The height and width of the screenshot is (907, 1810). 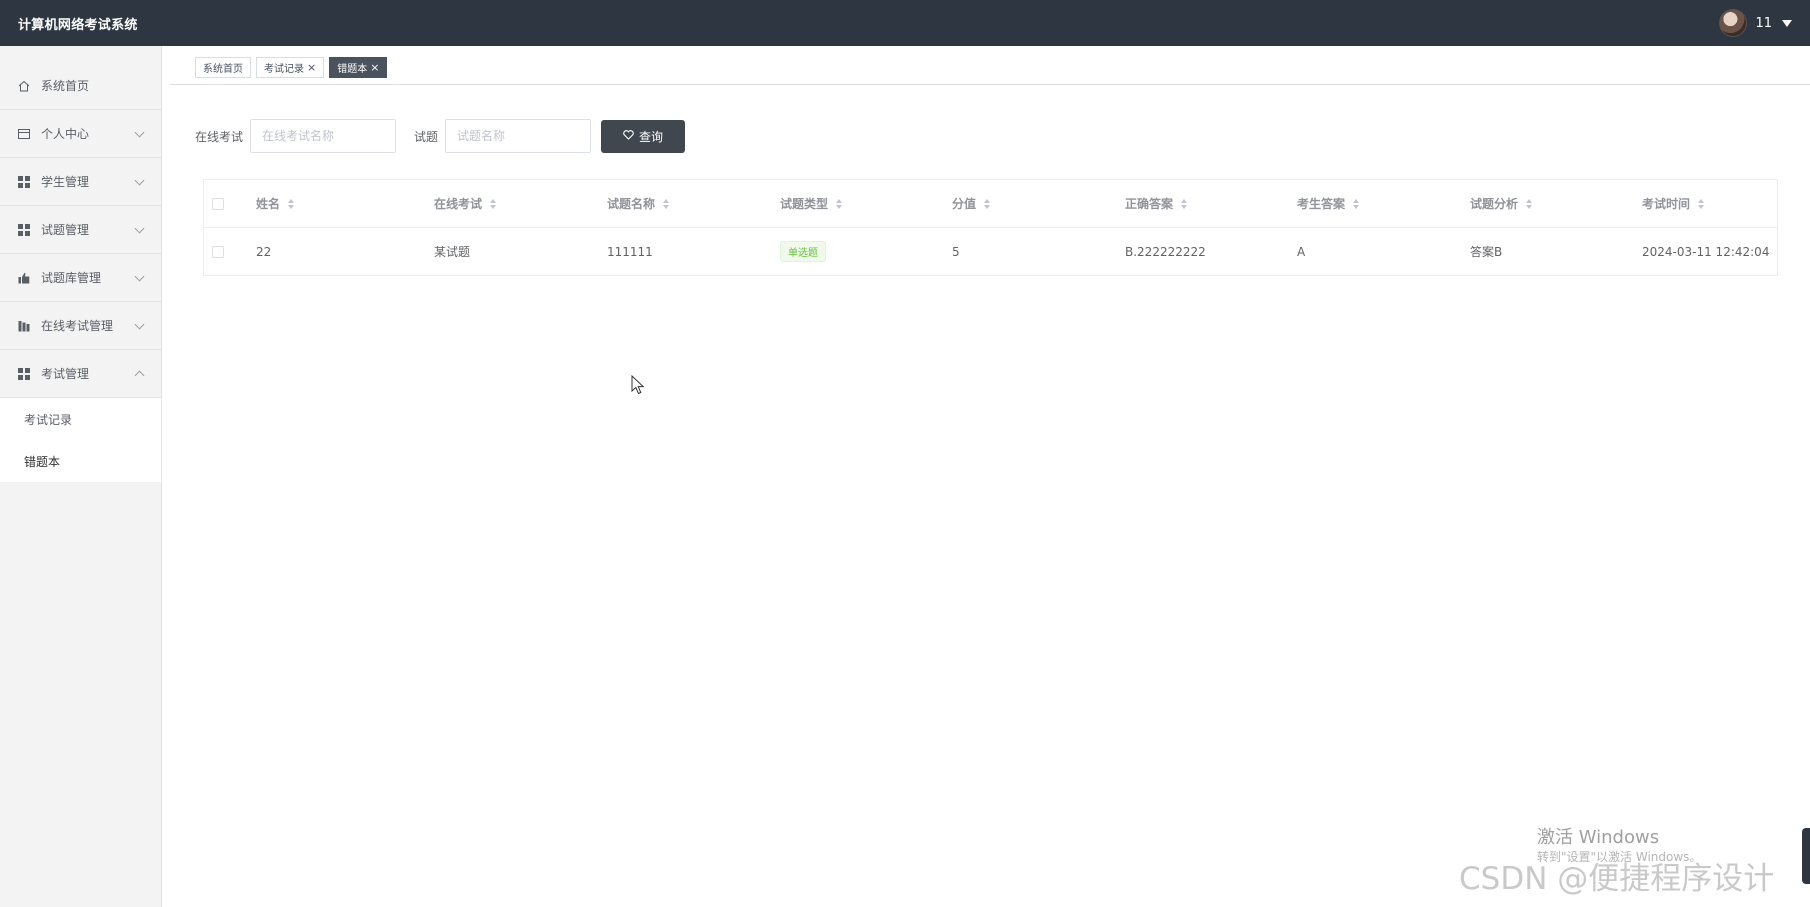 I want to click on sidebar-item-exam-management: 考试管理, so click(x=80, y=374).